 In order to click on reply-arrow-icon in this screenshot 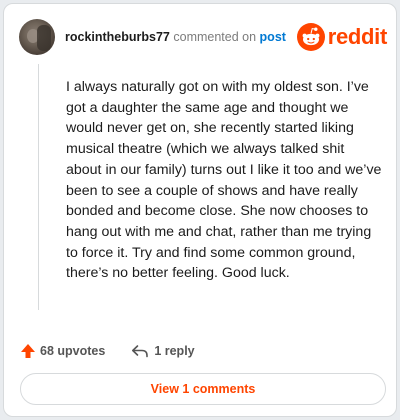, I will do `click(140, 351)`.